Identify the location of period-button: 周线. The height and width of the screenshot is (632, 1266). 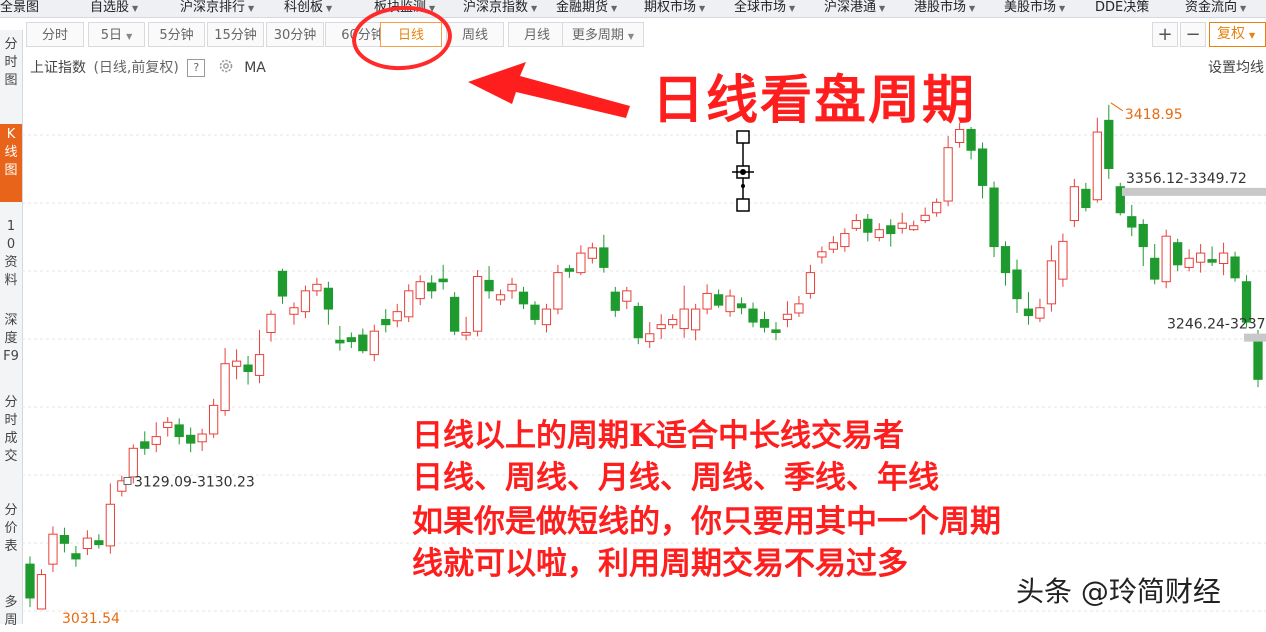
(475, 34).